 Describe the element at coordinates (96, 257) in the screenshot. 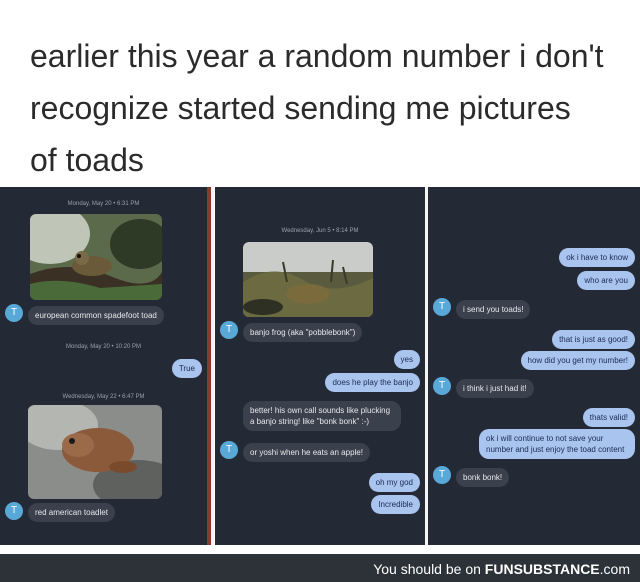

I see `toad-photo-spadefoot` at that location.